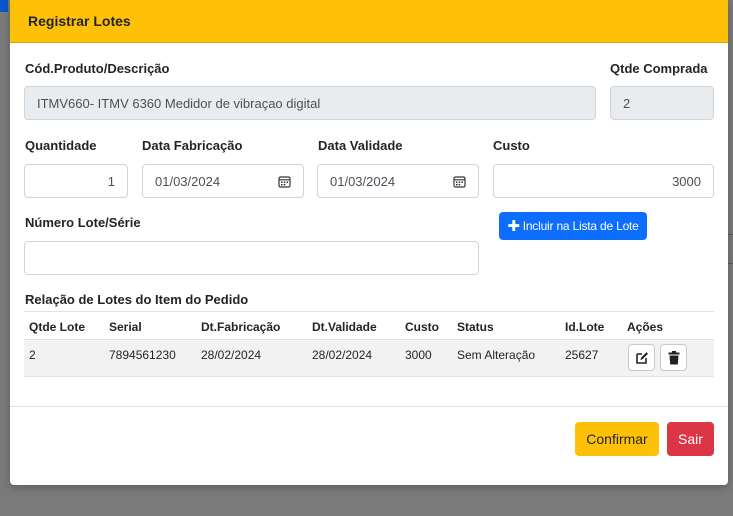  I want to click on cell-serial: 7894561230, so click(142, 355).